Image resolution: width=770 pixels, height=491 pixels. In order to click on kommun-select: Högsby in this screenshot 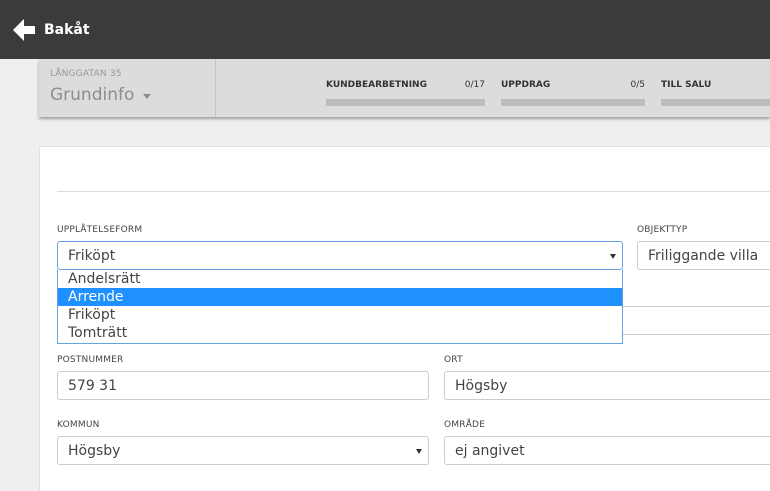, I will do `click(243, 450)`.